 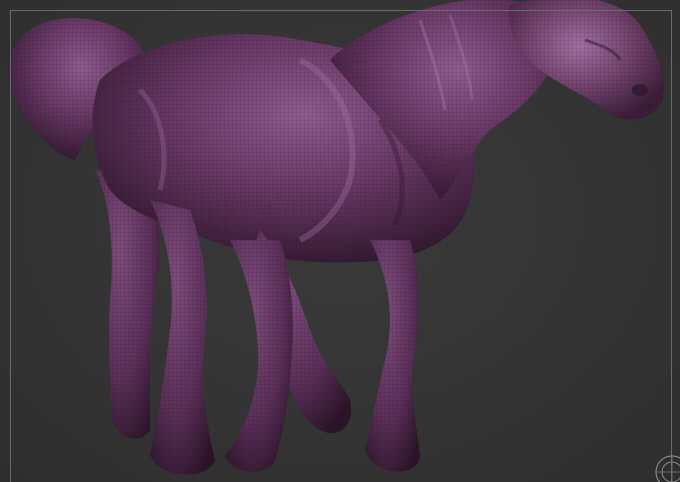 I want to click on navigation-gyro-icon, so click(x=666, y=467).